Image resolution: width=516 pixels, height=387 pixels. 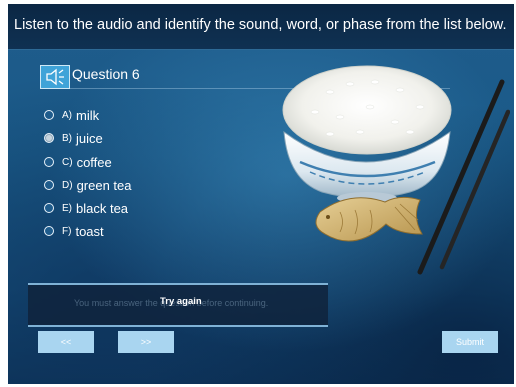 What do you see at coordinates (181, 301) in the screenshot?
I see `try-again-message: Try again` at bounding box center [181, 301].